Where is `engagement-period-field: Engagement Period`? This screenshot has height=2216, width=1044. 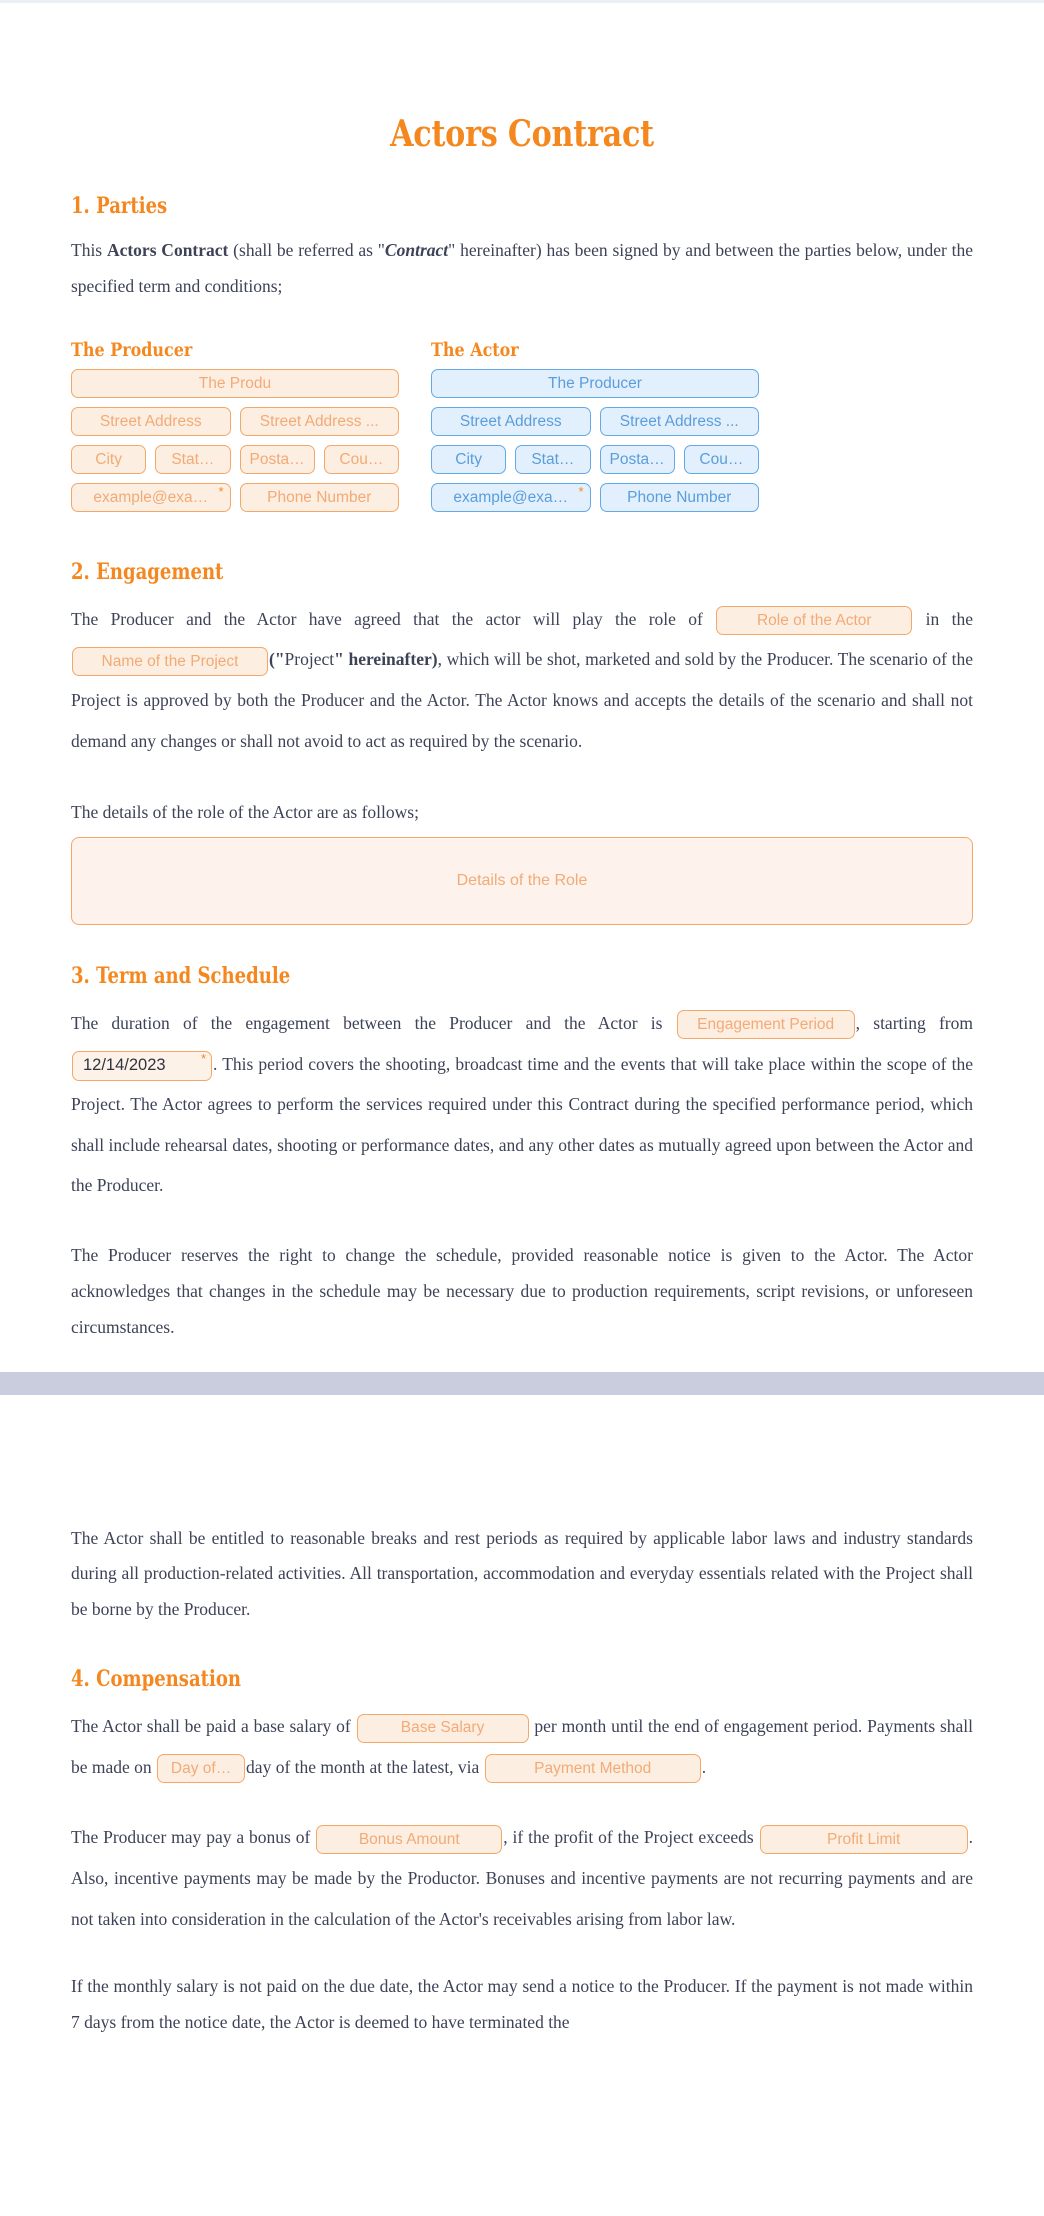
engagement-period-field: Engagement Period is located at coordinates (765, 1025).